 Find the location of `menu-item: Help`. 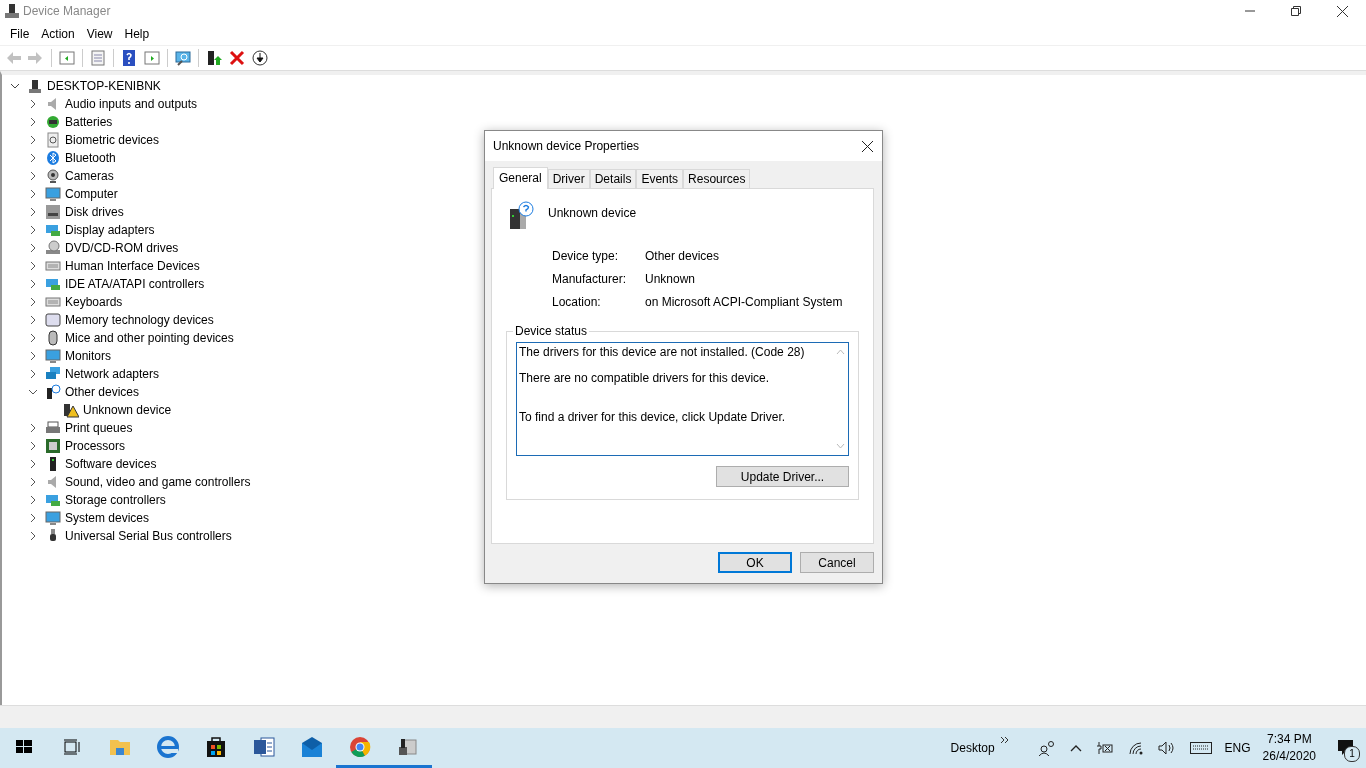

menu-item: Help is located at coordinates (137, 33).